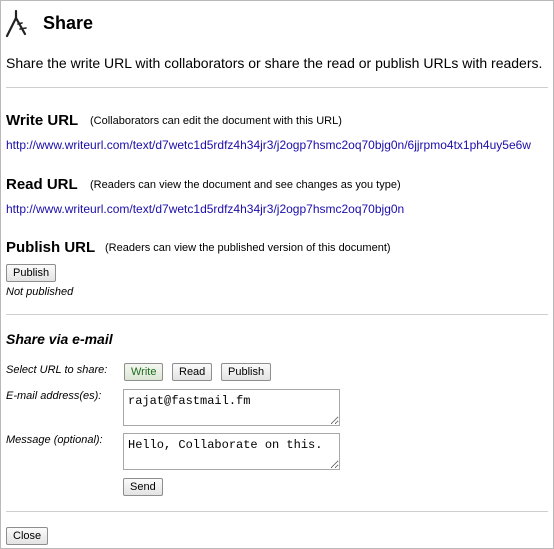  Describe the element at coordinates (143, 487) in the screenshot. I see `send-button: Send` at that location.